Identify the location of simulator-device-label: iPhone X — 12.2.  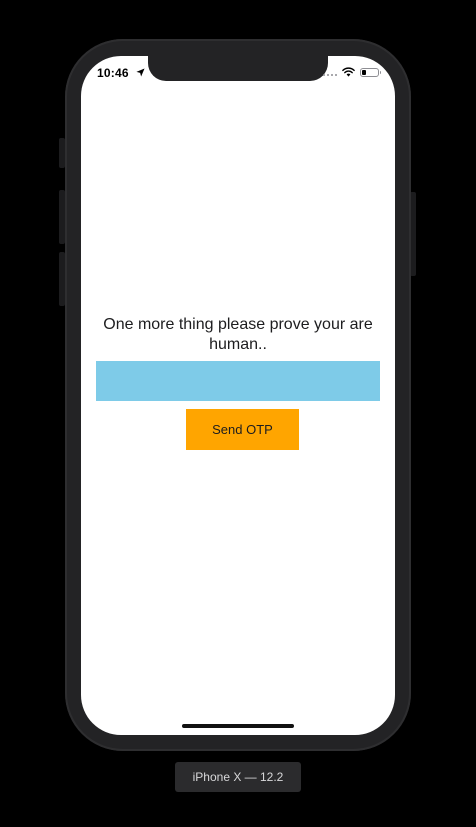
(238, 777).